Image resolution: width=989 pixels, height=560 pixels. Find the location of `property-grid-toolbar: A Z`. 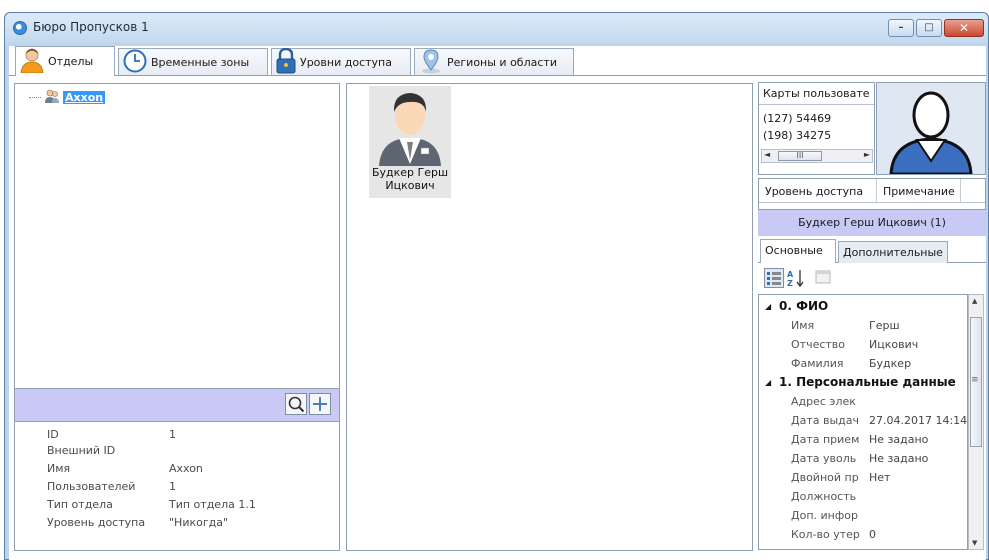

property-grid-toolbar: A Z is located at coordinates (872, 278).